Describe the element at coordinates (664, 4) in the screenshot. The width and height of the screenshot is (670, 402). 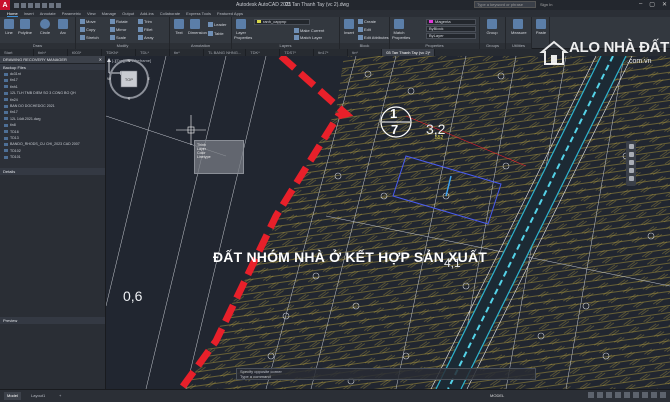
I see `close-icon: ✕` at that location.